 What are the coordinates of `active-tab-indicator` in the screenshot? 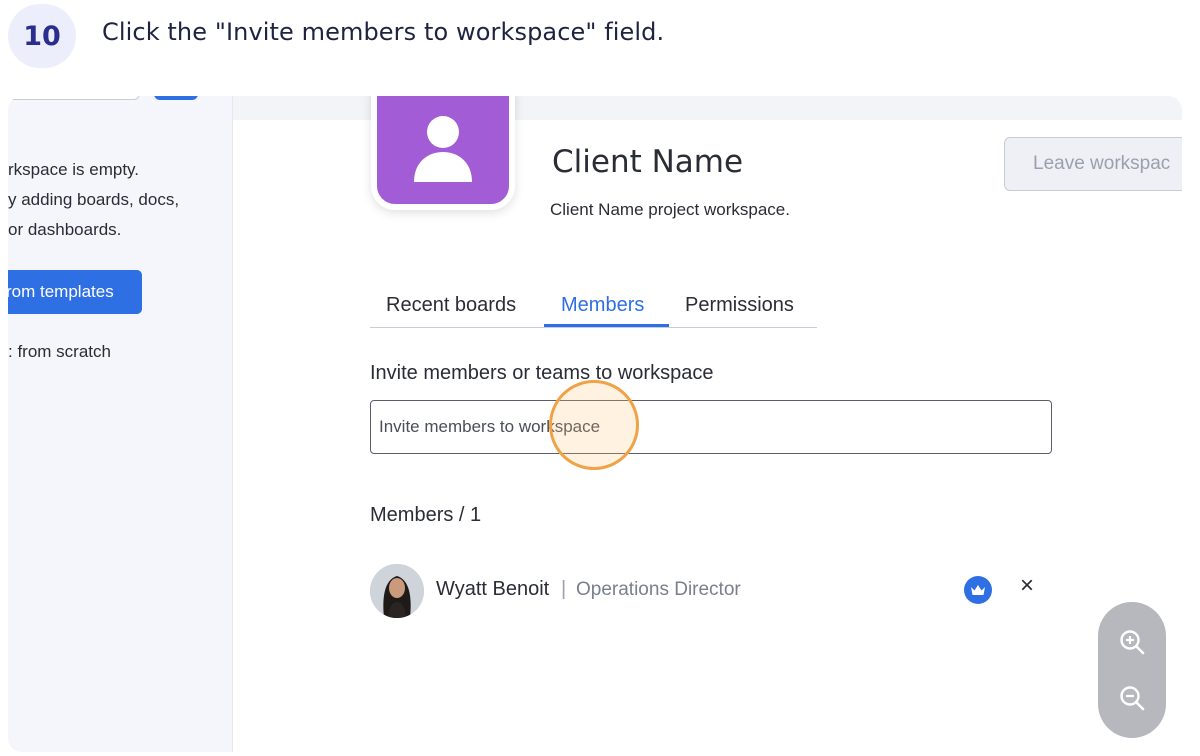 It's located at (606, 325).